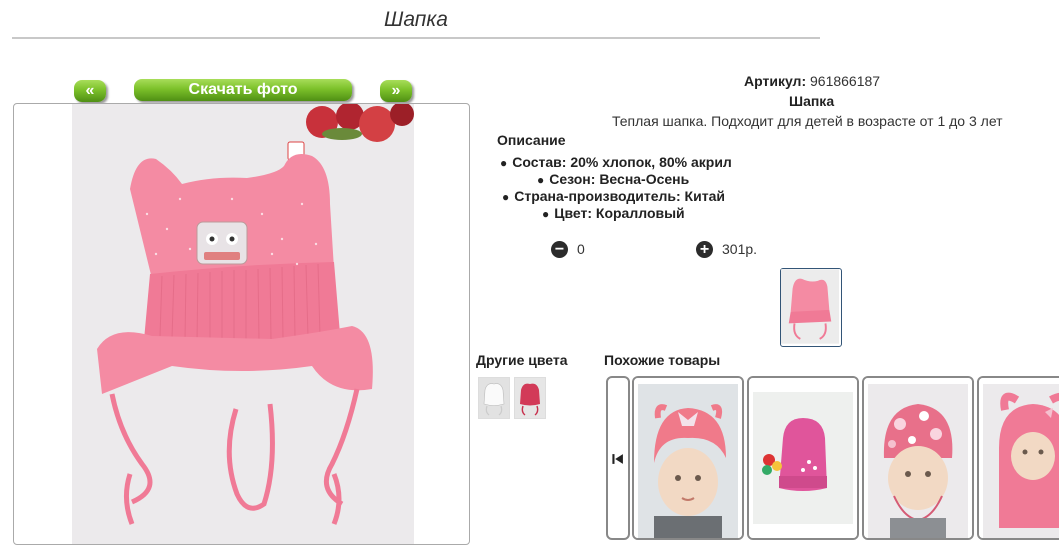  I want to click on attribute-item: ● Сезон: Весна-Осень, so click(613, 179).